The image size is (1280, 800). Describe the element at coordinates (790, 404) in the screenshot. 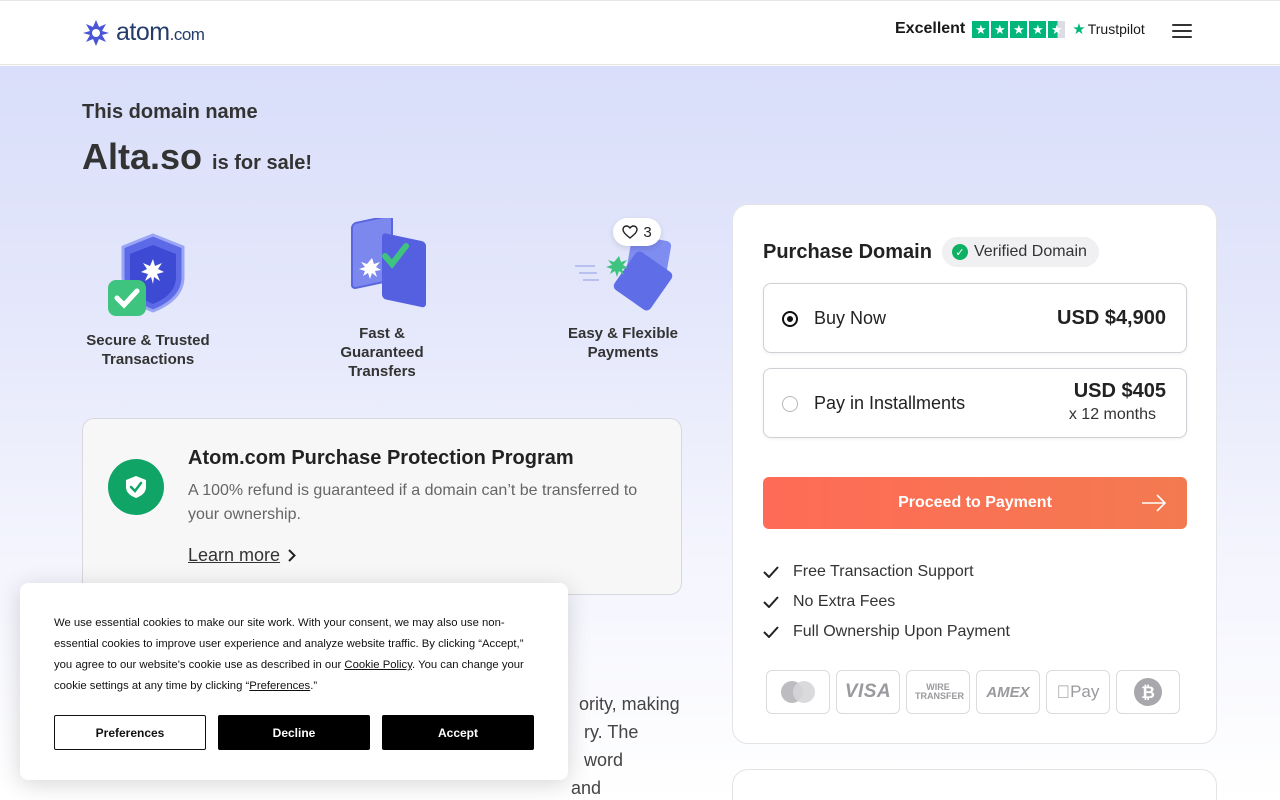

I see `installments-radio` at that location.